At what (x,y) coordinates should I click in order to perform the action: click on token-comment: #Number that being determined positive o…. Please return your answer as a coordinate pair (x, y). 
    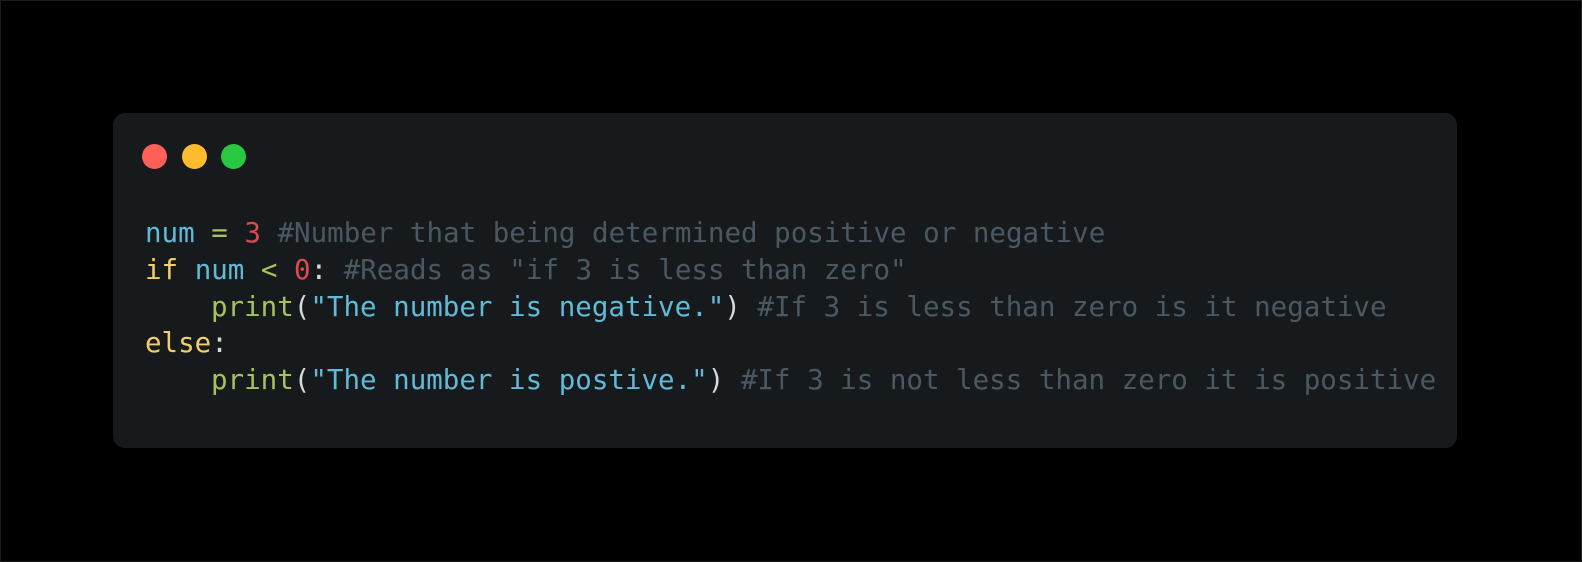
    Looking at the image, I should click on (683, 233).